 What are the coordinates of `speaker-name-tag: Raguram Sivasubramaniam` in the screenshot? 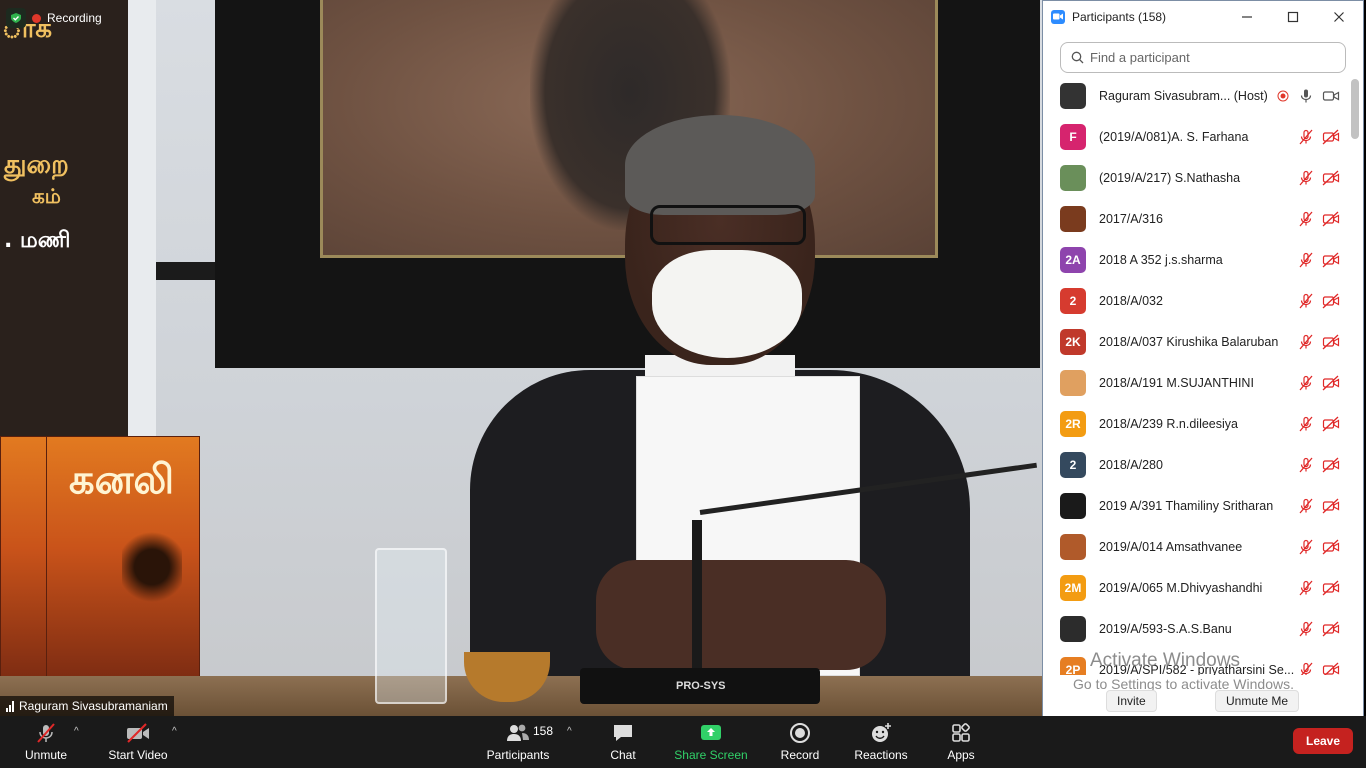 It's located at (87, 706).